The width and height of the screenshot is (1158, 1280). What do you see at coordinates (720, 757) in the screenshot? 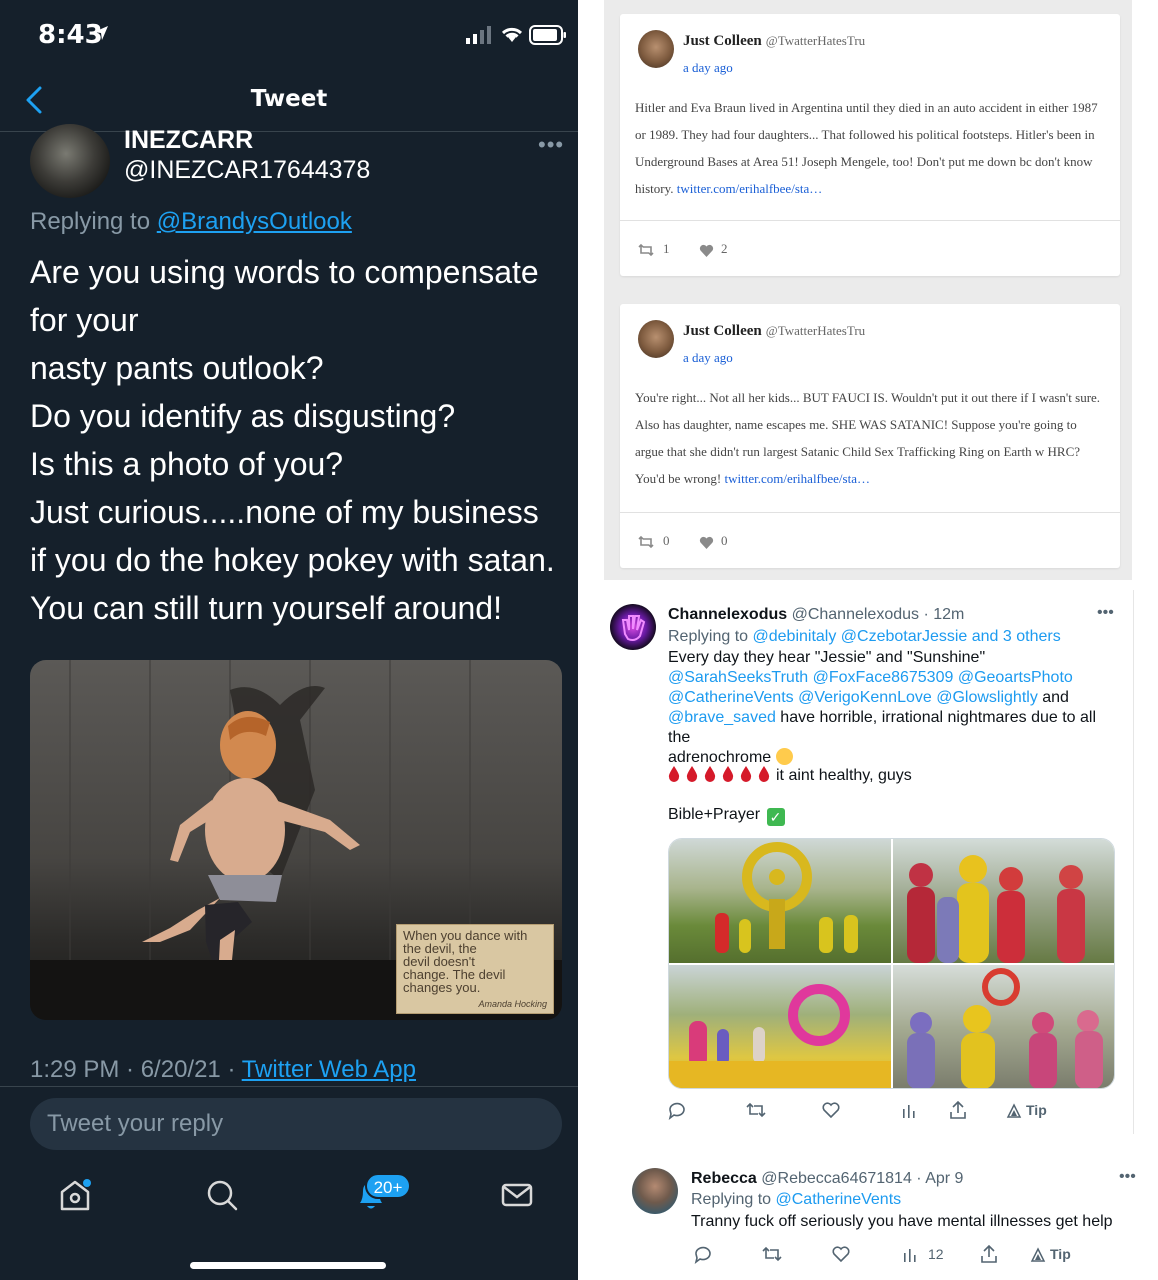
I see `tweet-line: adrenochrome` at bounding box center [720, 757].